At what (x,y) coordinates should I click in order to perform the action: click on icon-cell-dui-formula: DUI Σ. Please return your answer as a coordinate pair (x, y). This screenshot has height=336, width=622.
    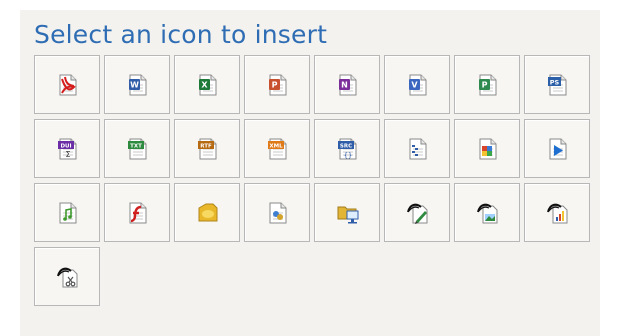
    Looking at the image, I should click on (67, 148).